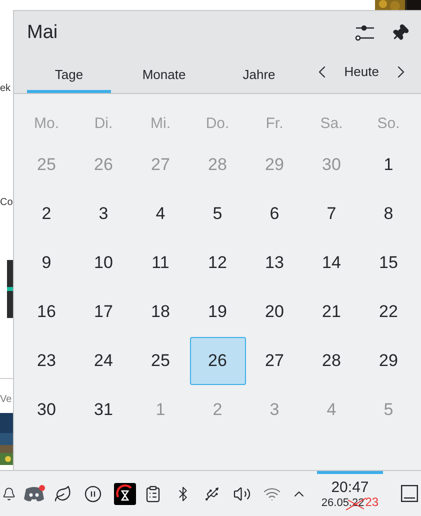  Describe the element at coordinates (34, 494) in the screenshot. I see `gamepad-icon` at that location.